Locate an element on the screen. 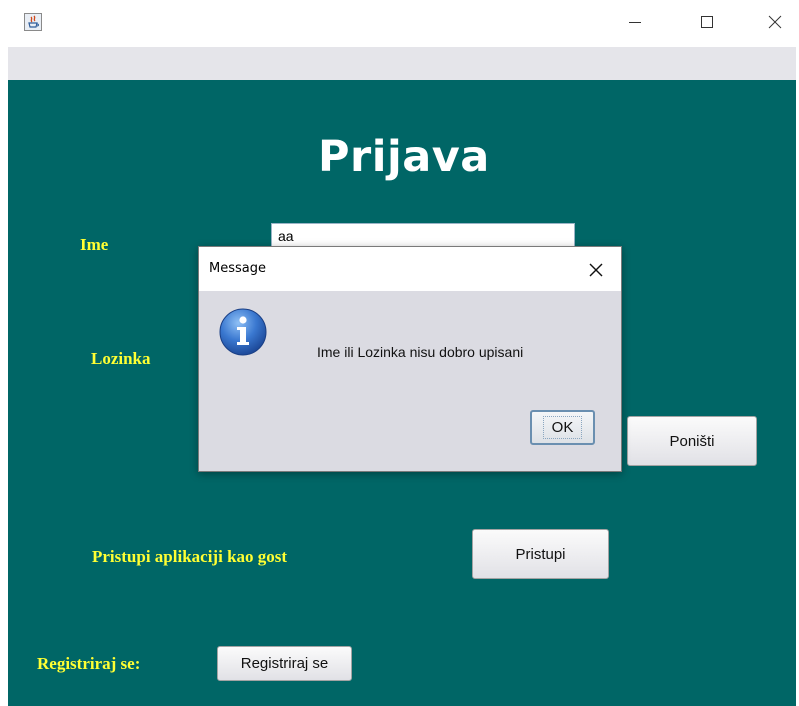  java-icon is located at coordinates (33, 22).